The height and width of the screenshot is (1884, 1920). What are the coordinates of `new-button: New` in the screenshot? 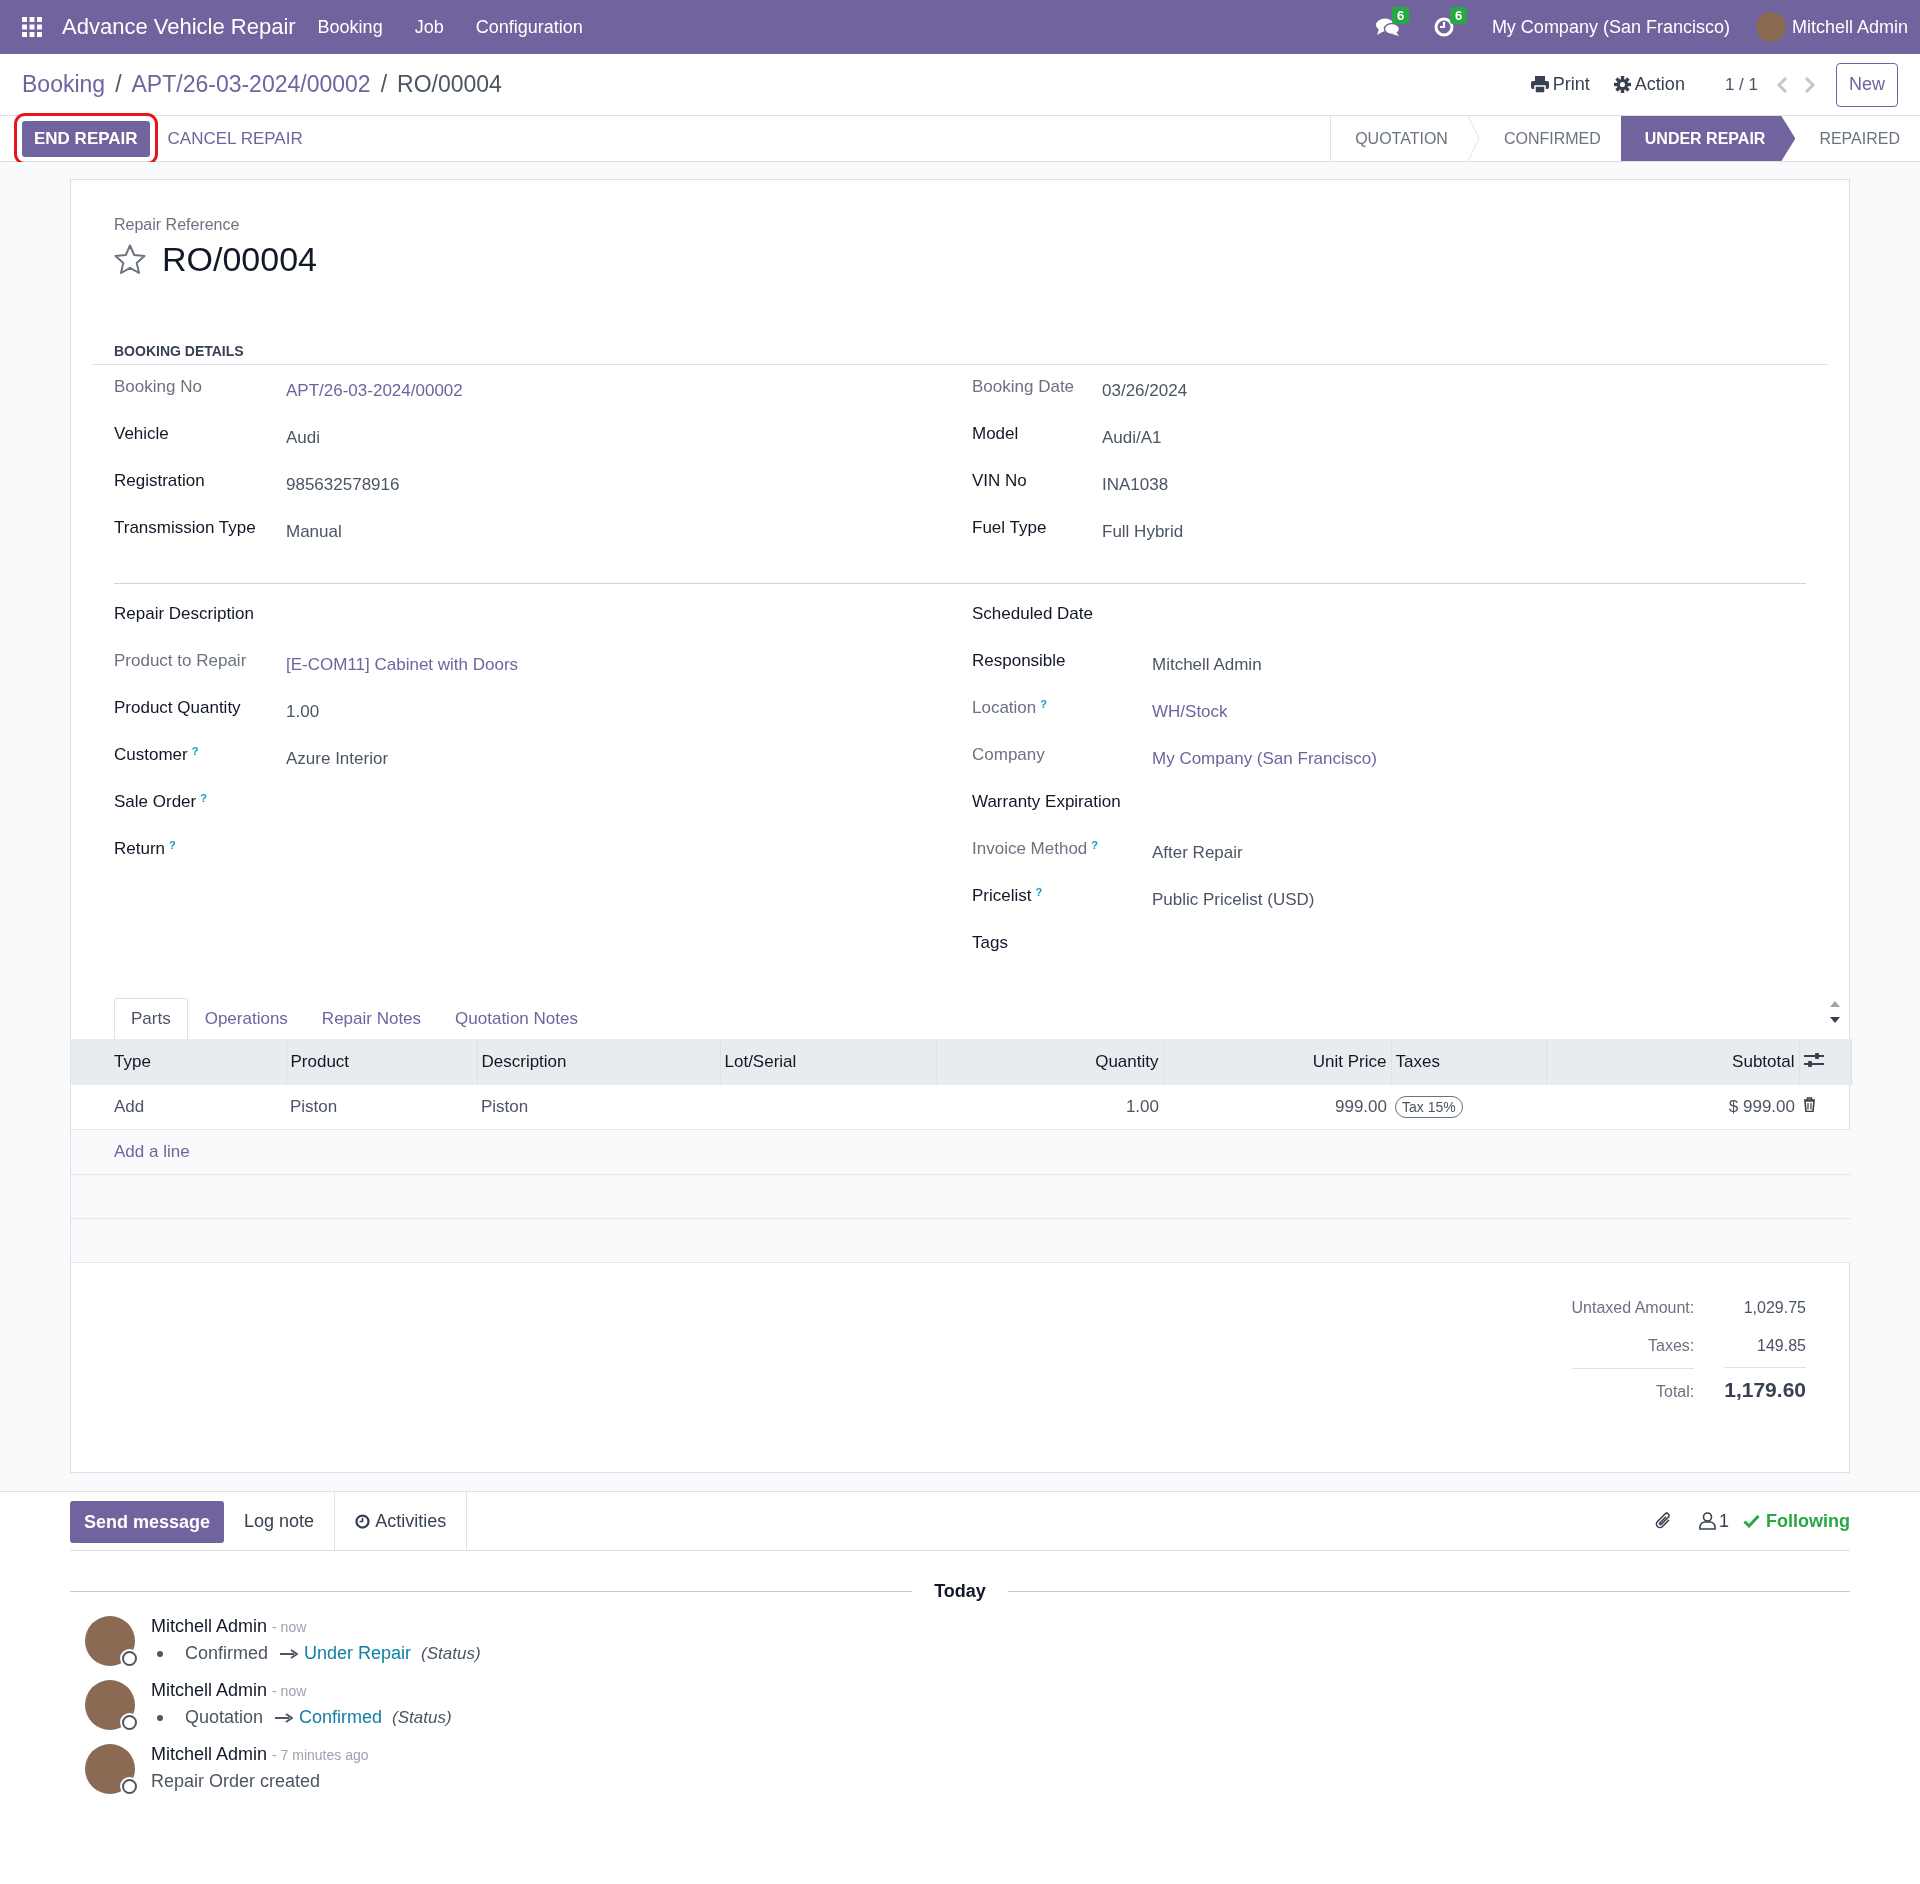 It's located at (1867, 84).